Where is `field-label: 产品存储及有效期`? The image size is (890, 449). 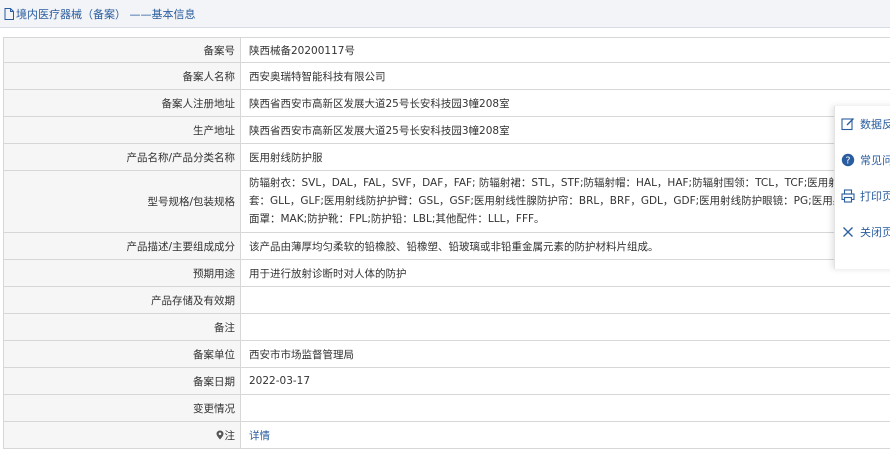
field-label: 产品存储及有效期 is located at coordinates (122, 300).